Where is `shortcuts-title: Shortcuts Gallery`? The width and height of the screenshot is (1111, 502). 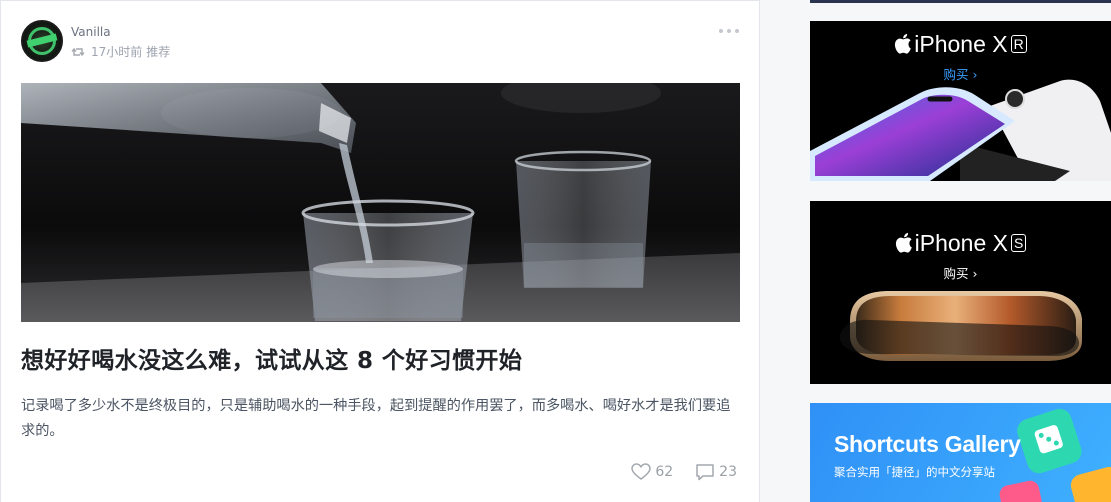
shortcuts-title: Shortcuts Gallery is located at coordinates (927, 444).